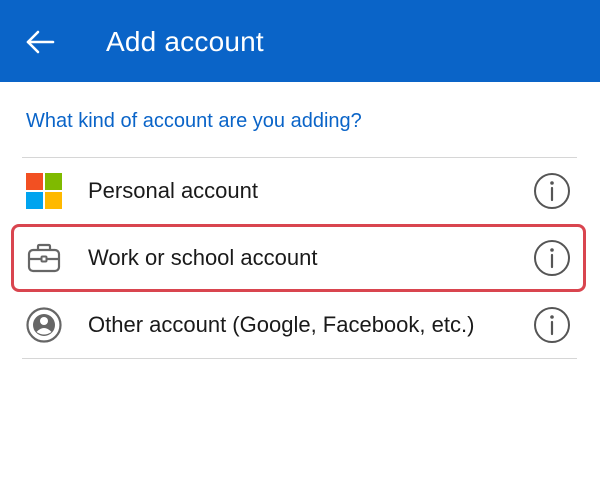 The height and width of the screenshot is (480, 600). Describe the element at coordinates (44, 258) in the screenshot. I see `briefcase-icon` at that location.